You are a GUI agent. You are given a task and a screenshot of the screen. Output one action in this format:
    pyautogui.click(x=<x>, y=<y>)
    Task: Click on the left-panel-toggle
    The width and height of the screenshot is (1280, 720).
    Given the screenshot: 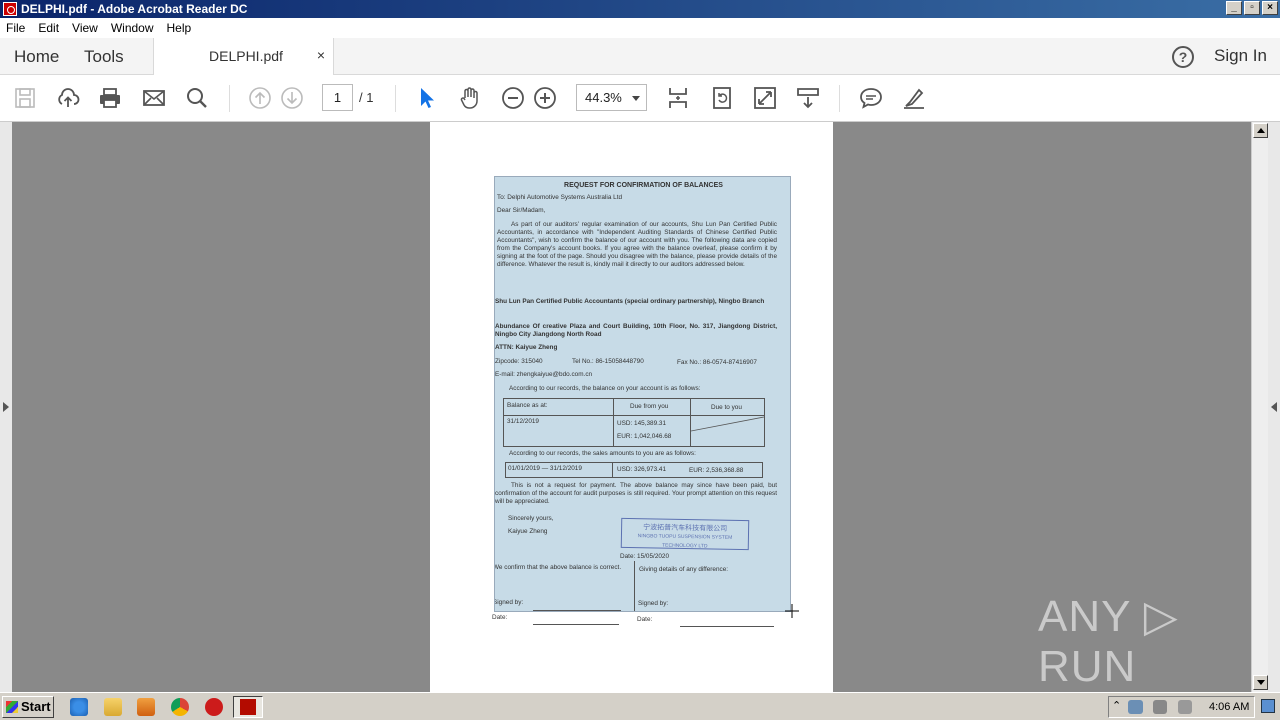 What is the action you would take?
    pyautogui.click(x=6, y=407)
    